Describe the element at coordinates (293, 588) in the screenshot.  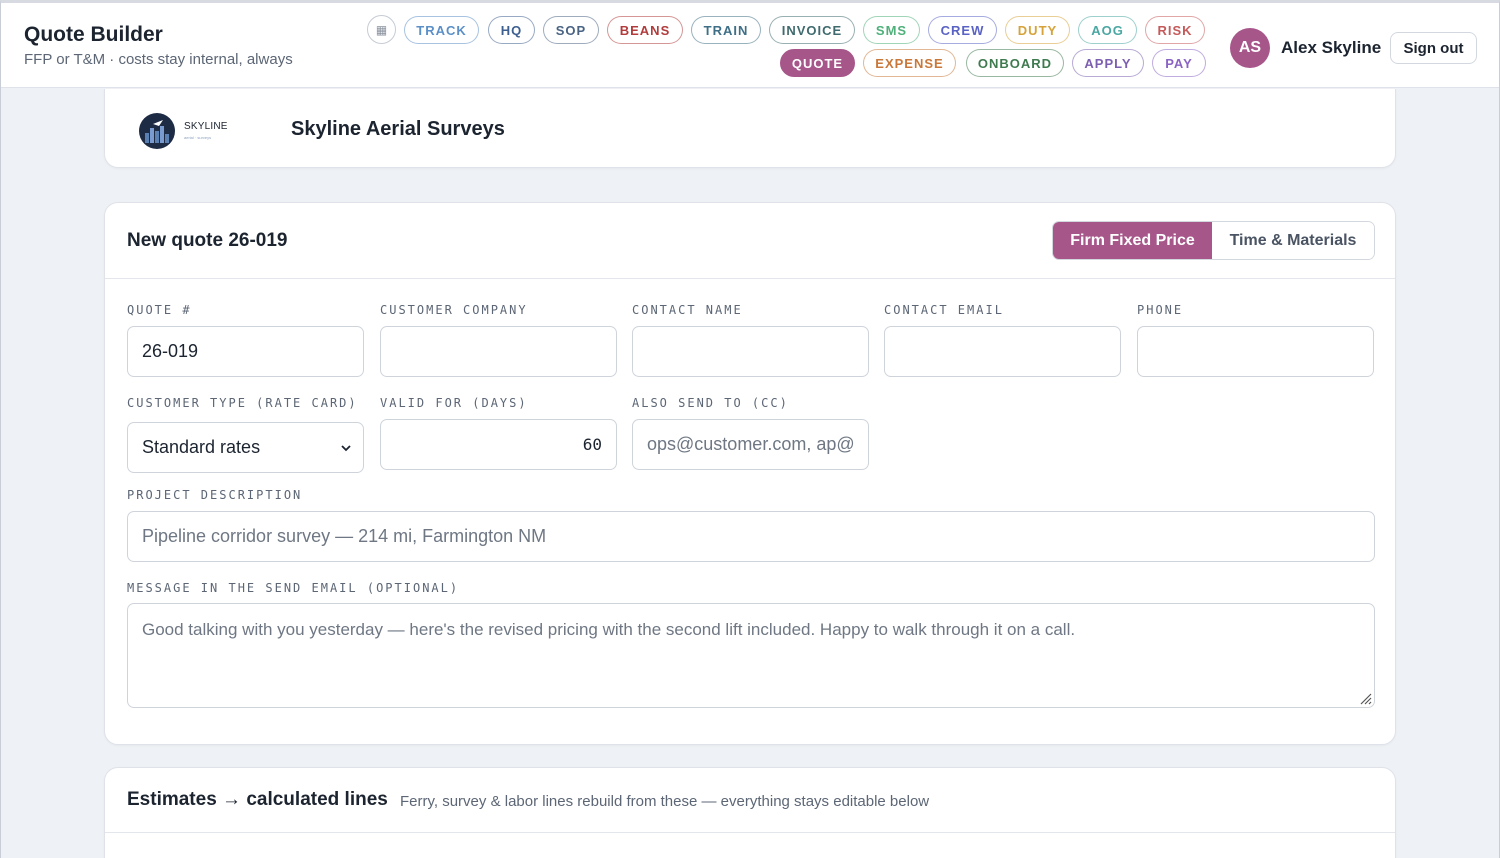
I see `message-label: MESSAGE IN THE SEND EMAIL (OPTIONAL)` at that location.